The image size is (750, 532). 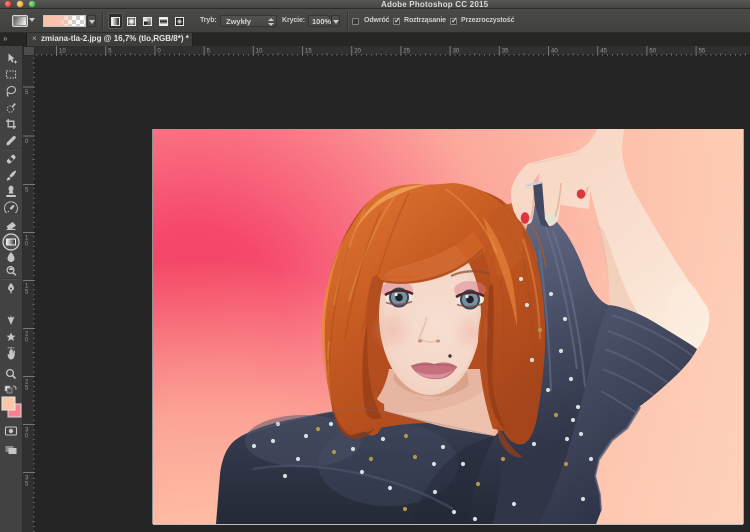 What do you see at coordinates (603, 52) in the screenshot?
I see `svg-text: 45` at bounding box center [603, 52].